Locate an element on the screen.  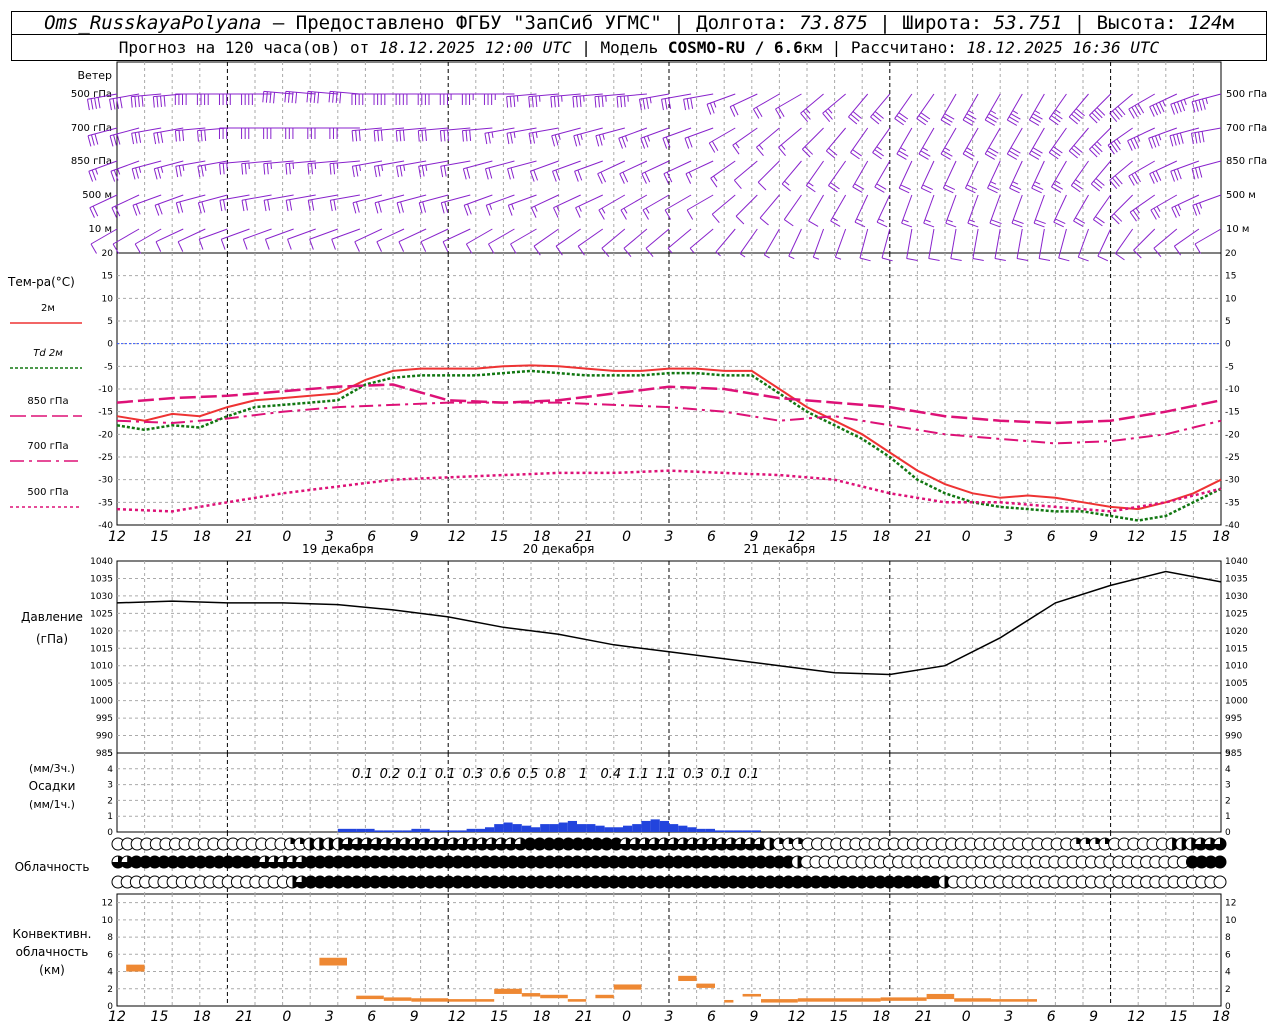
precip-3h-amount: 1.1 is located at coordinates (666, 774).